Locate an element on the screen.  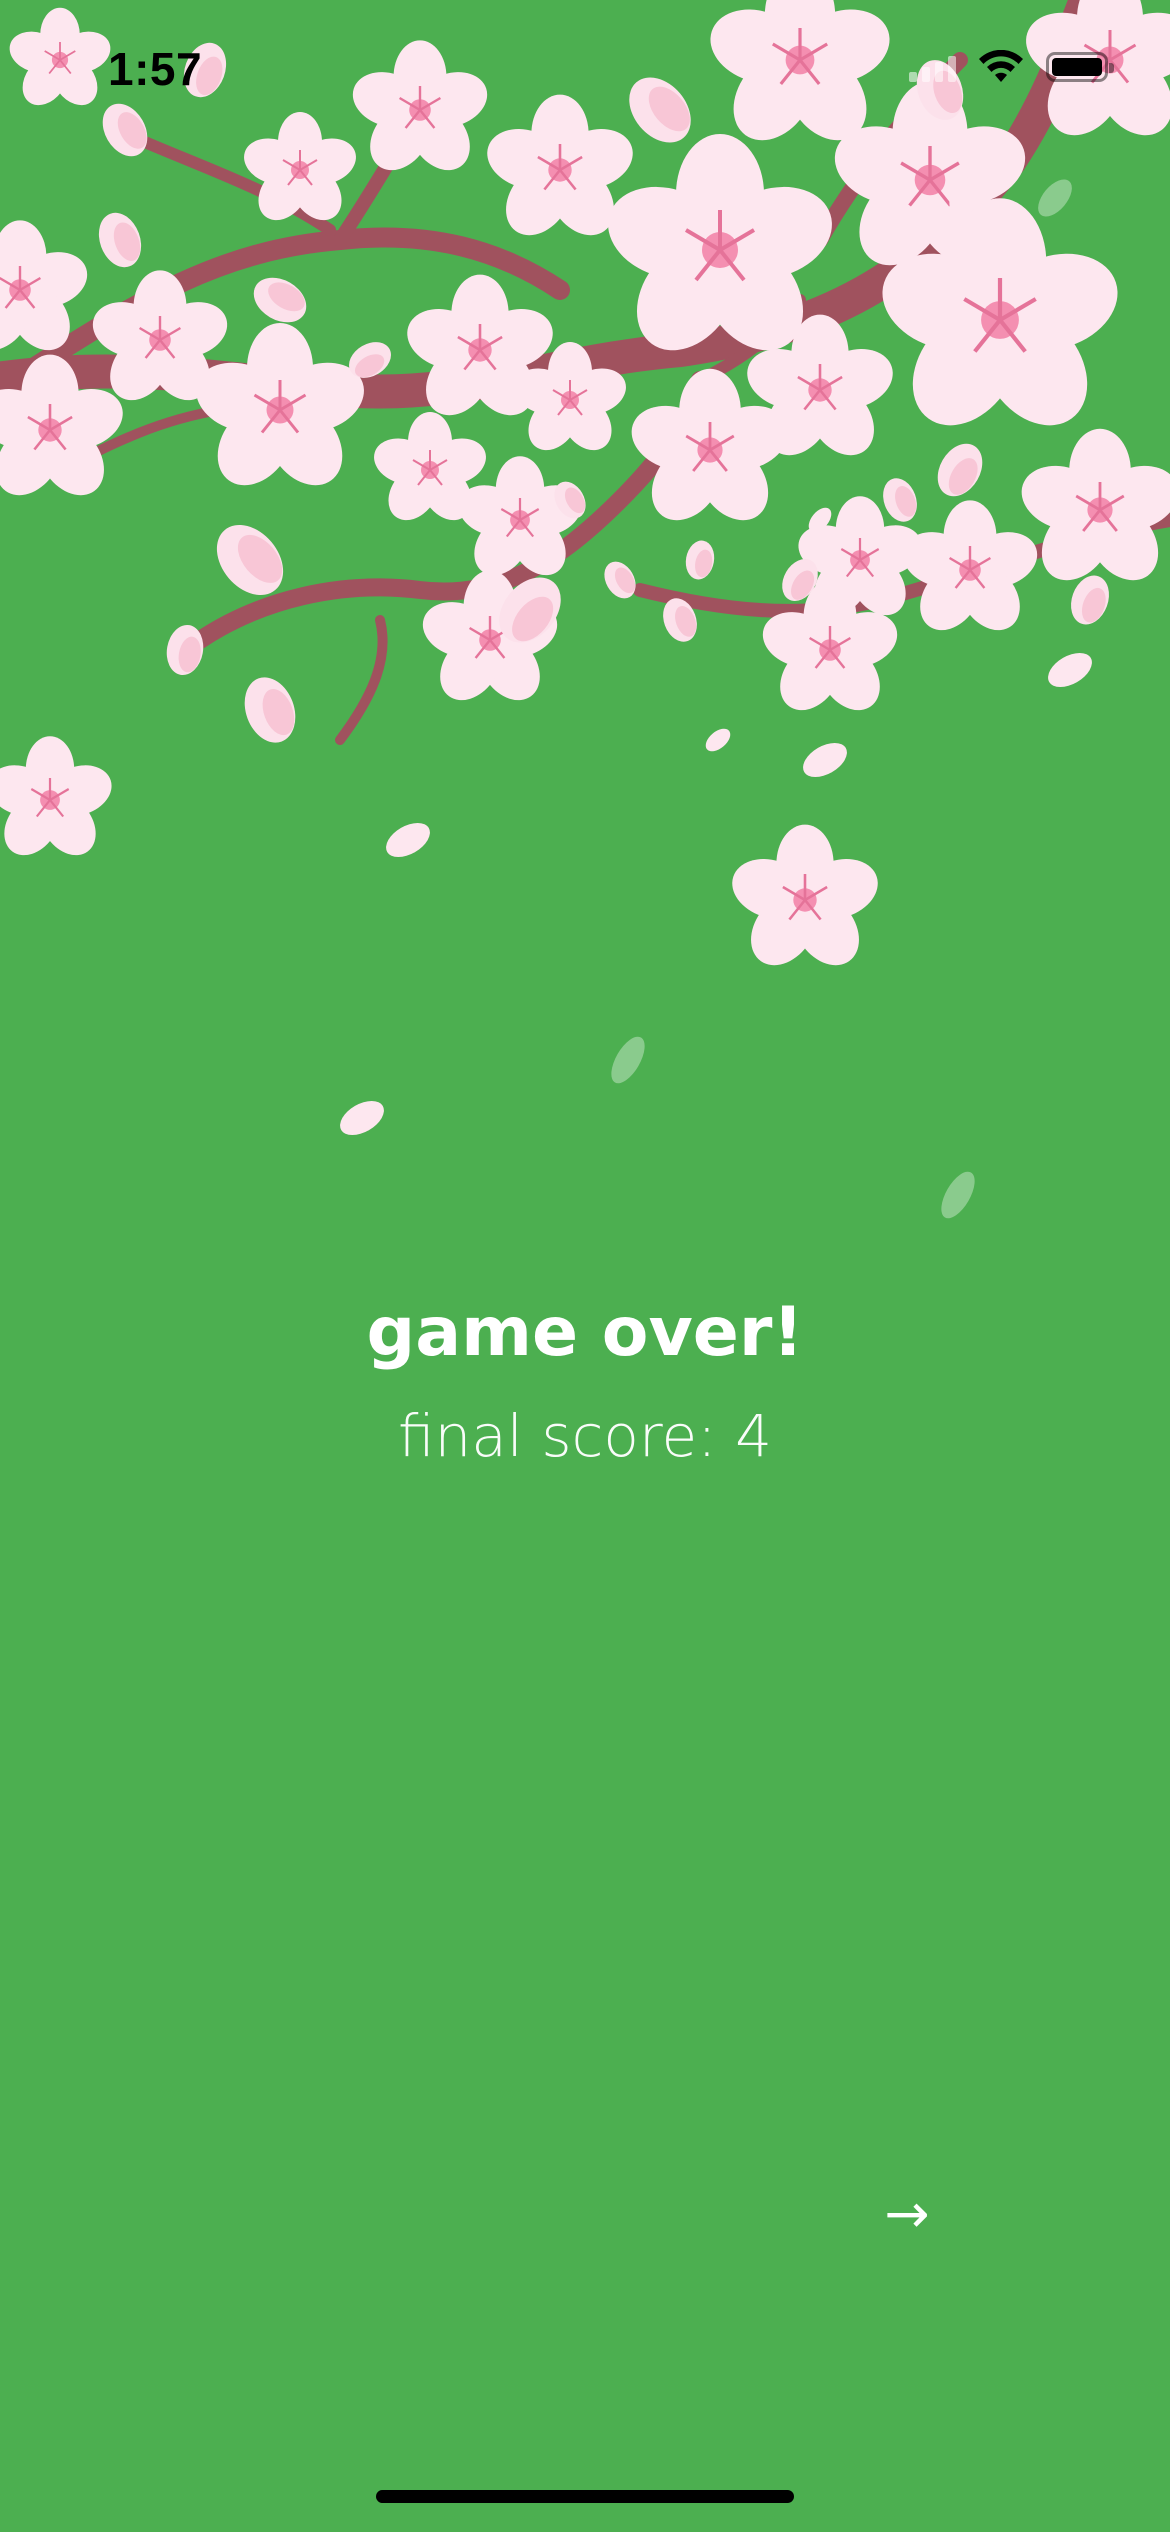
status-bar: 1:57 is located at coordinates (585, 75).